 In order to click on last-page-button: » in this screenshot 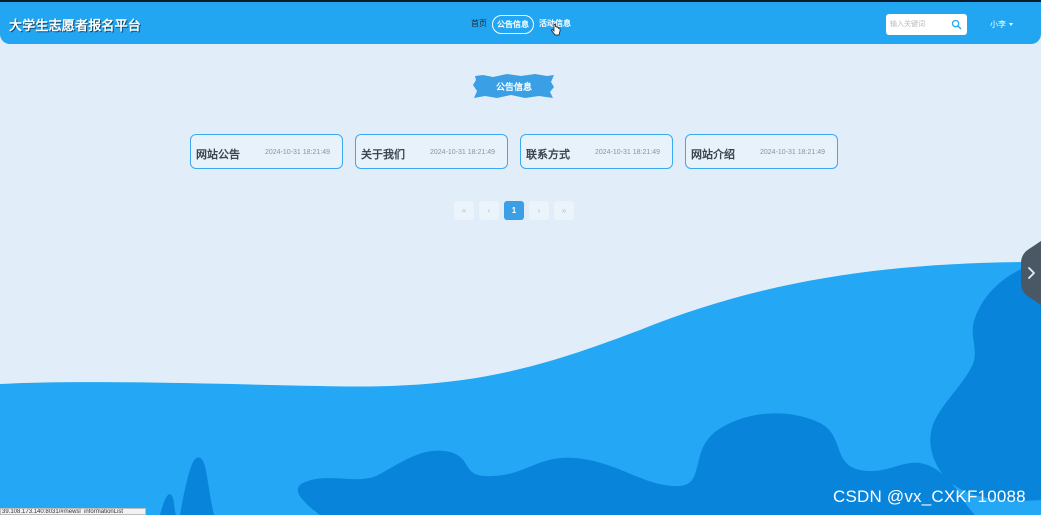, I will do `click(564, 210)`.